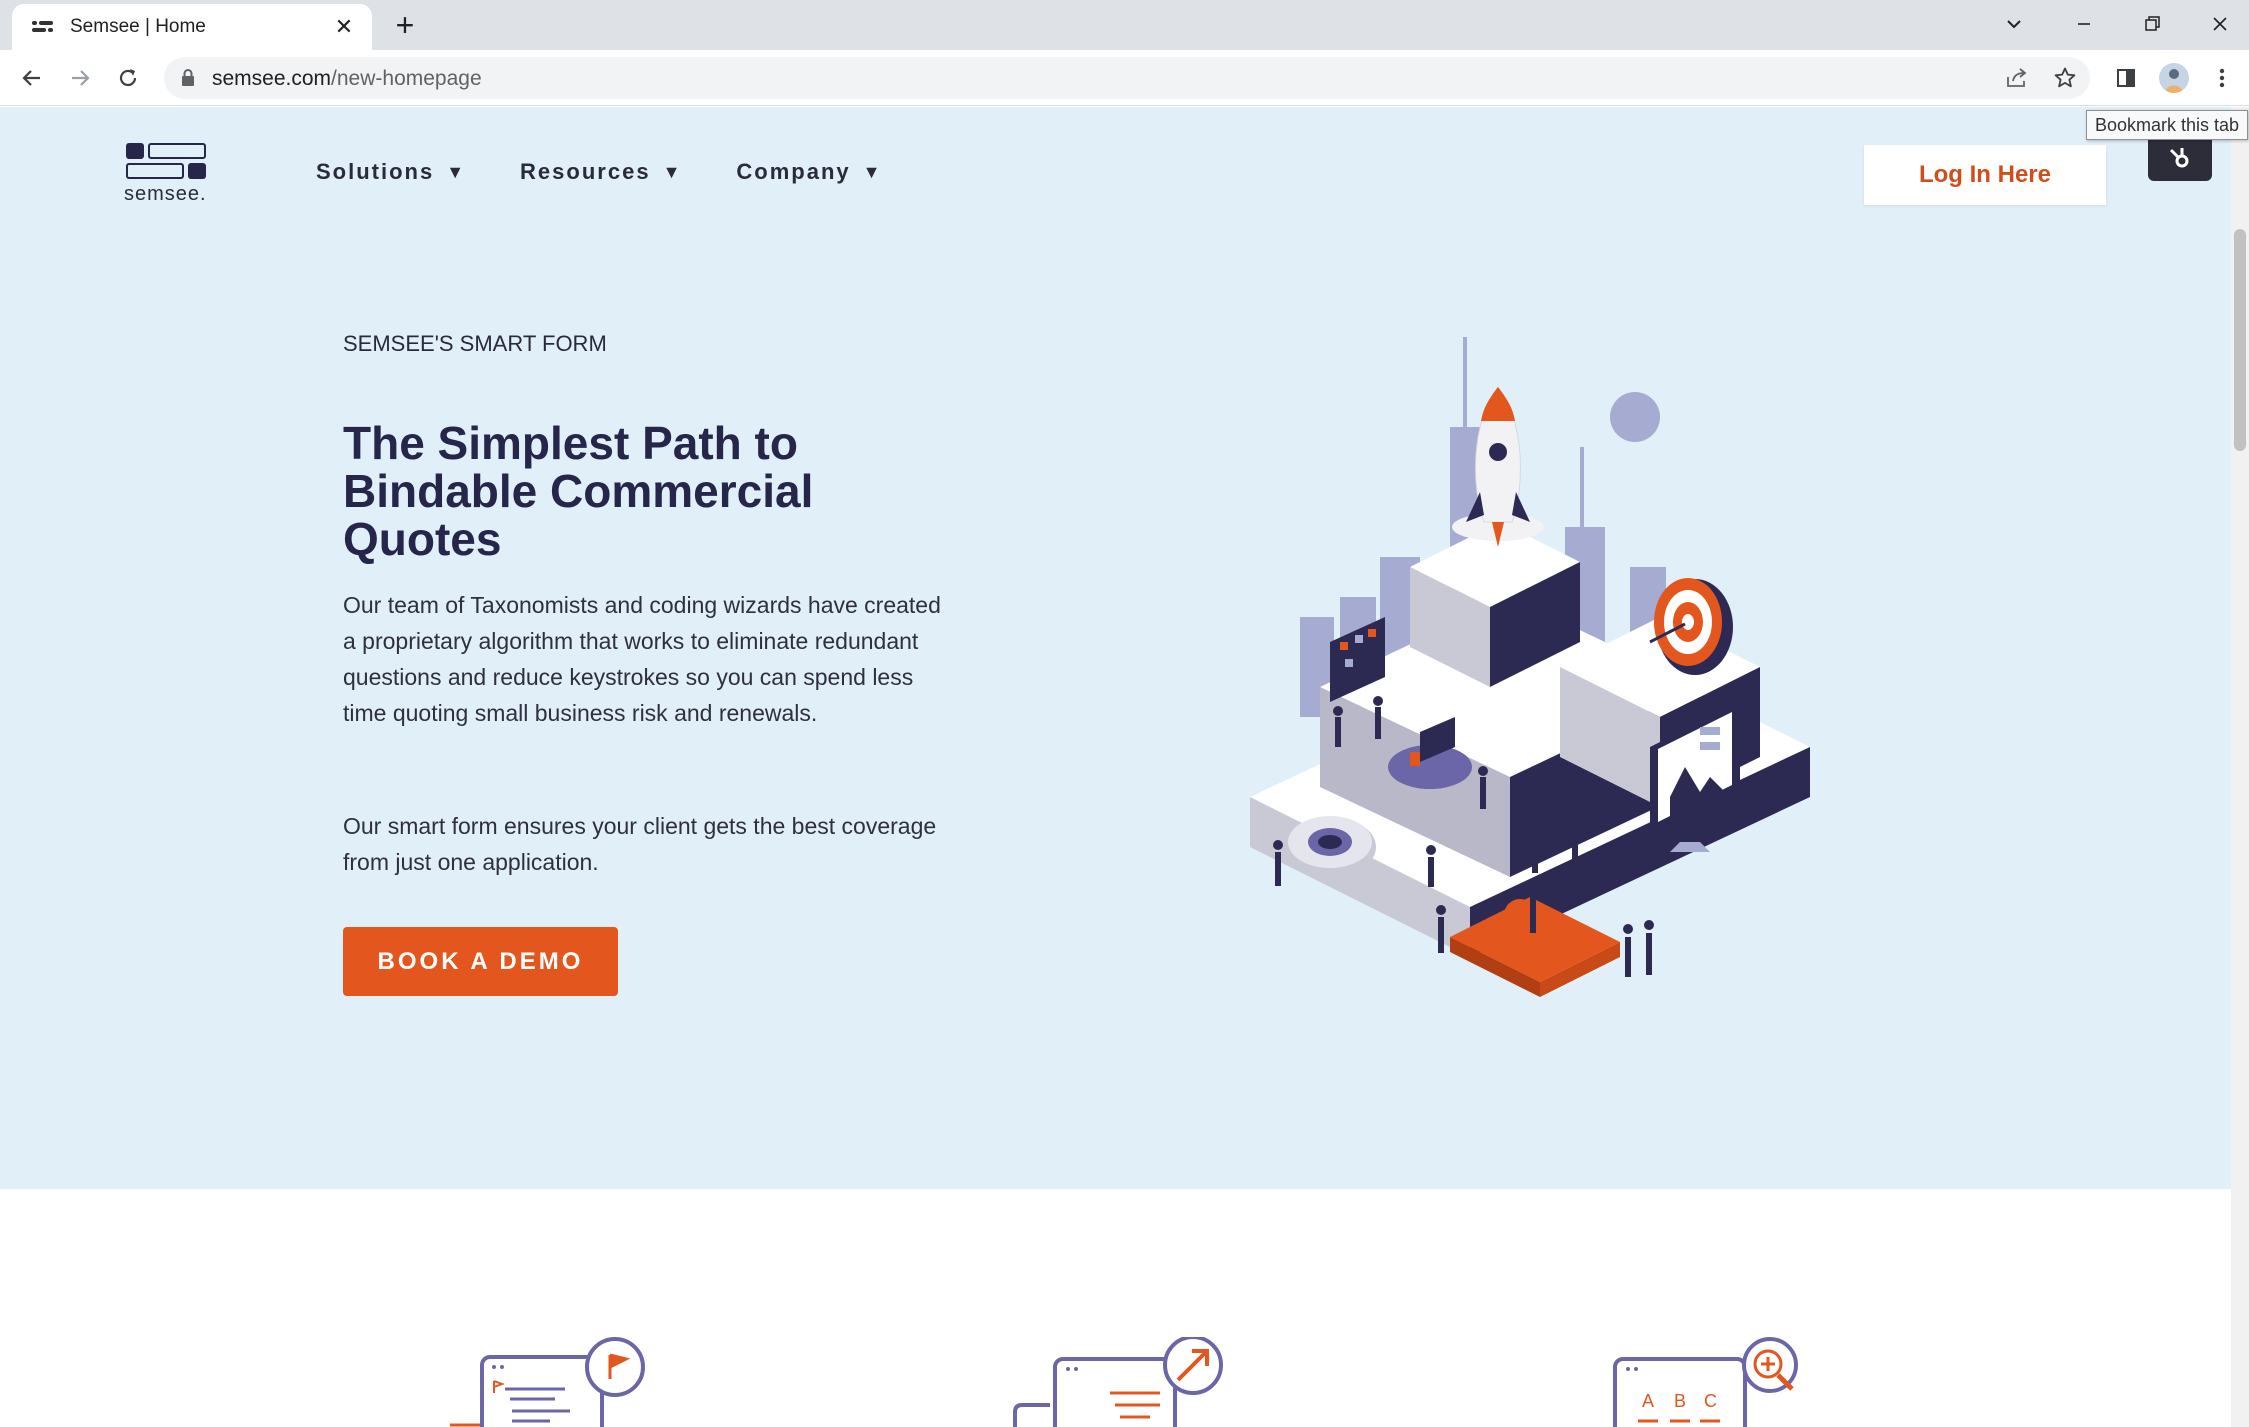 The width and height of the screenshot is (2249, 1427). What do you see at coordinates (1127, 78) in the screenshot?
I see `address-bar: semsee.com/new-homepage` at bounding box center [1127, 78].